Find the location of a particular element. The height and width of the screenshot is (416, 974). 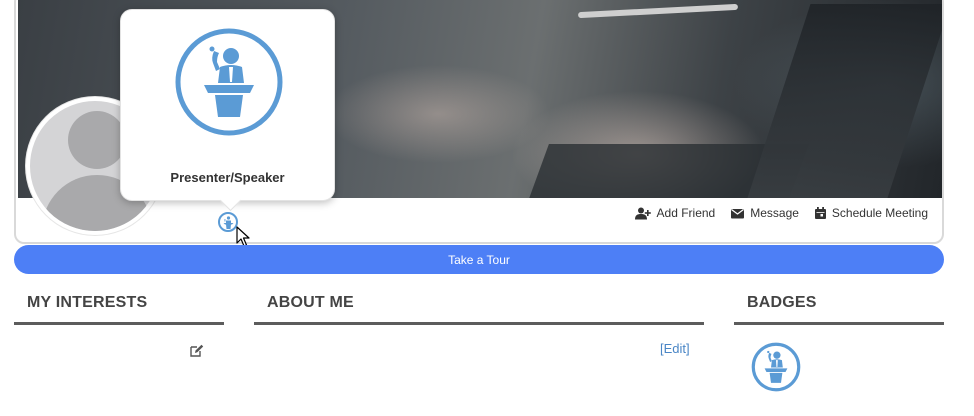

profile-actions: Add Friend Message Schedule Meeting is located at coordinates (781, 213).